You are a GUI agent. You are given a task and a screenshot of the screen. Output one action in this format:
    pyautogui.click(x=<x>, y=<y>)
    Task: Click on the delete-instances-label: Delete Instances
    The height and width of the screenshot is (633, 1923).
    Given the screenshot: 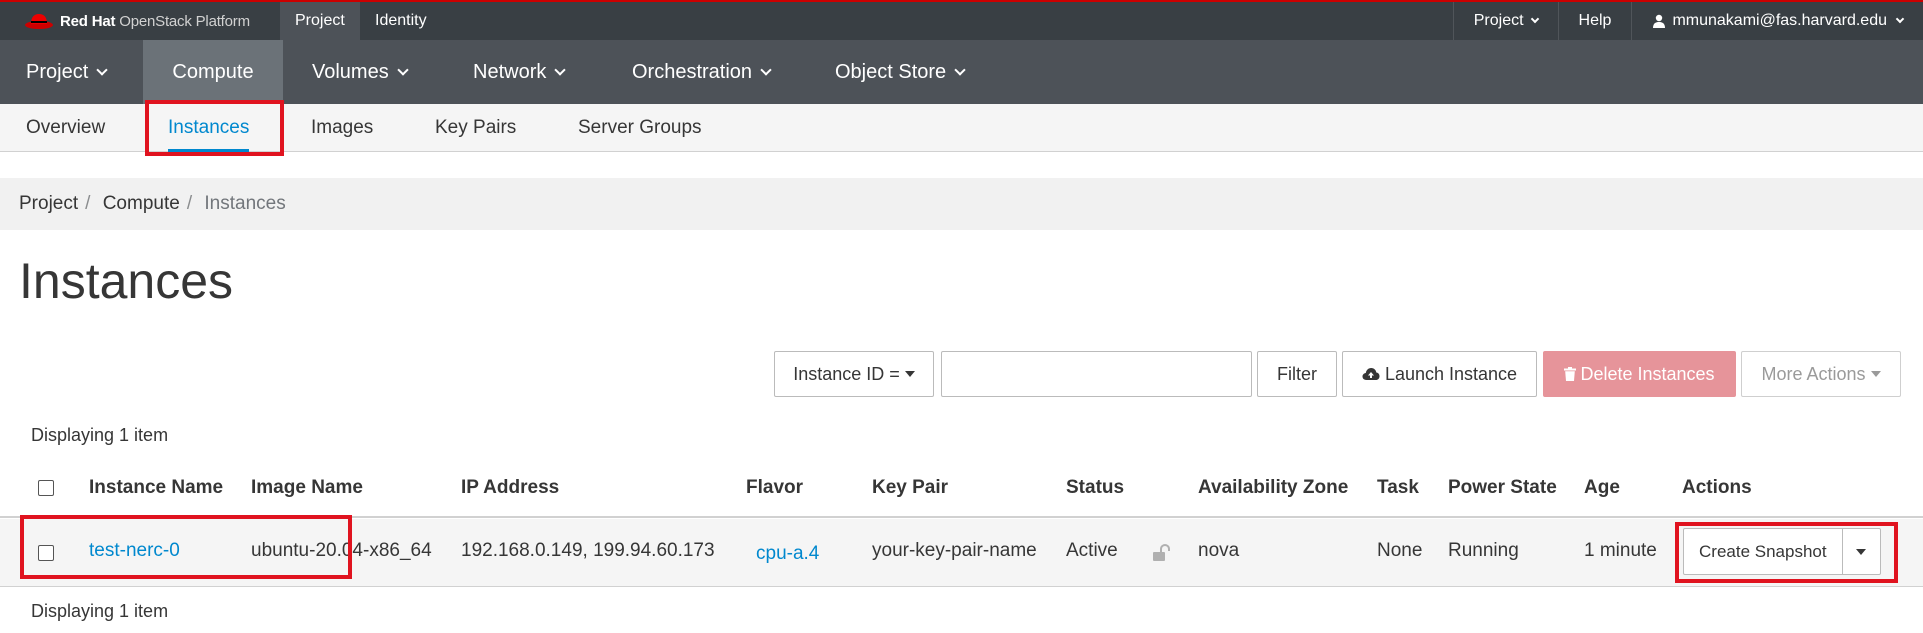 What is the action you would take?
    pyautogui.click(x=1647, y=373)
    